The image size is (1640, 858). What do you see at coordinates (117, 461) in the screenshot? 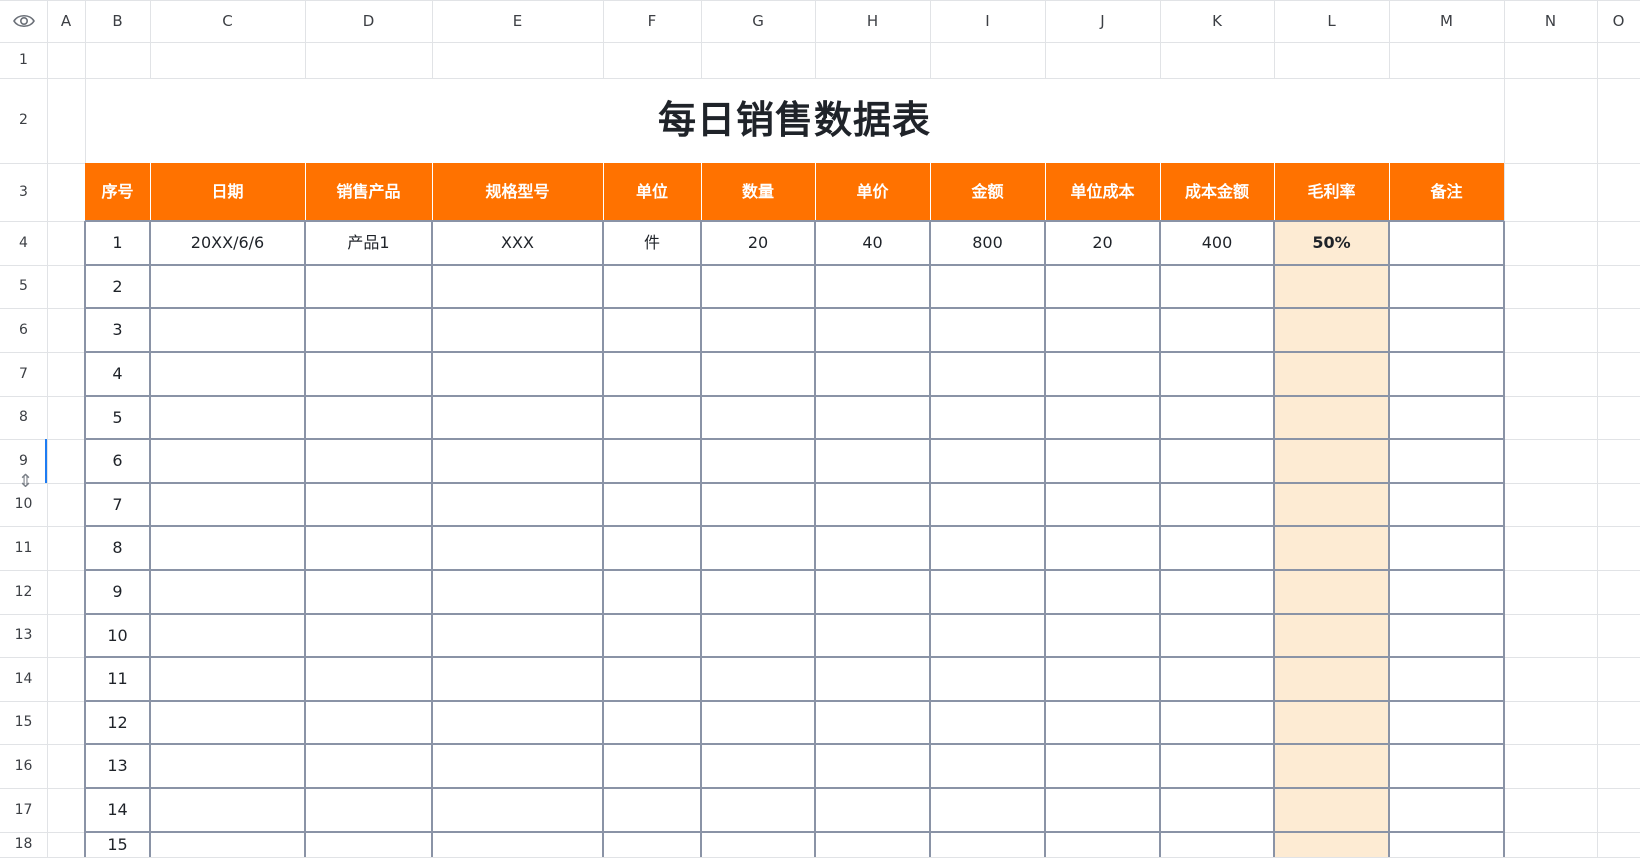
I see `table-cell: 6` at bounding box center [117, 461].